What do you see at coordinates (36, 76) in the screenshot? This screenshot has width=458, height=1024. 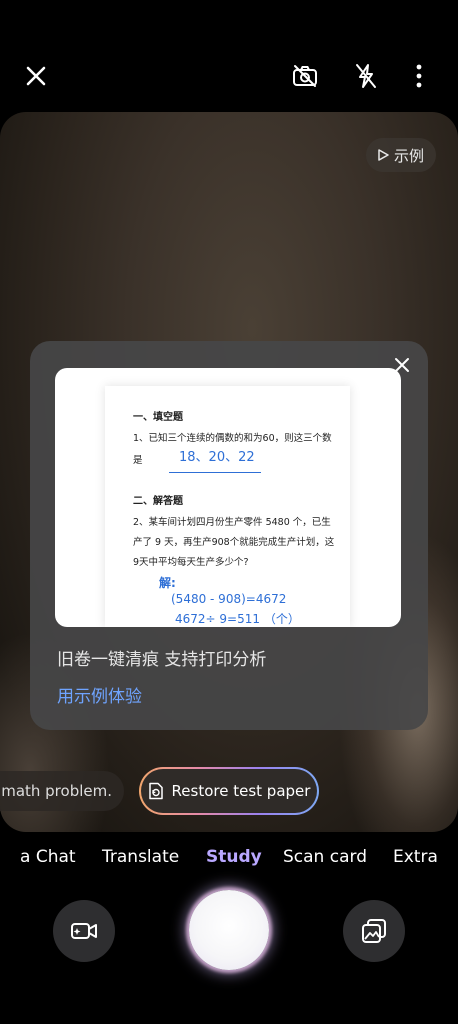 I see `close-icon` at bounding box center [36, 76].